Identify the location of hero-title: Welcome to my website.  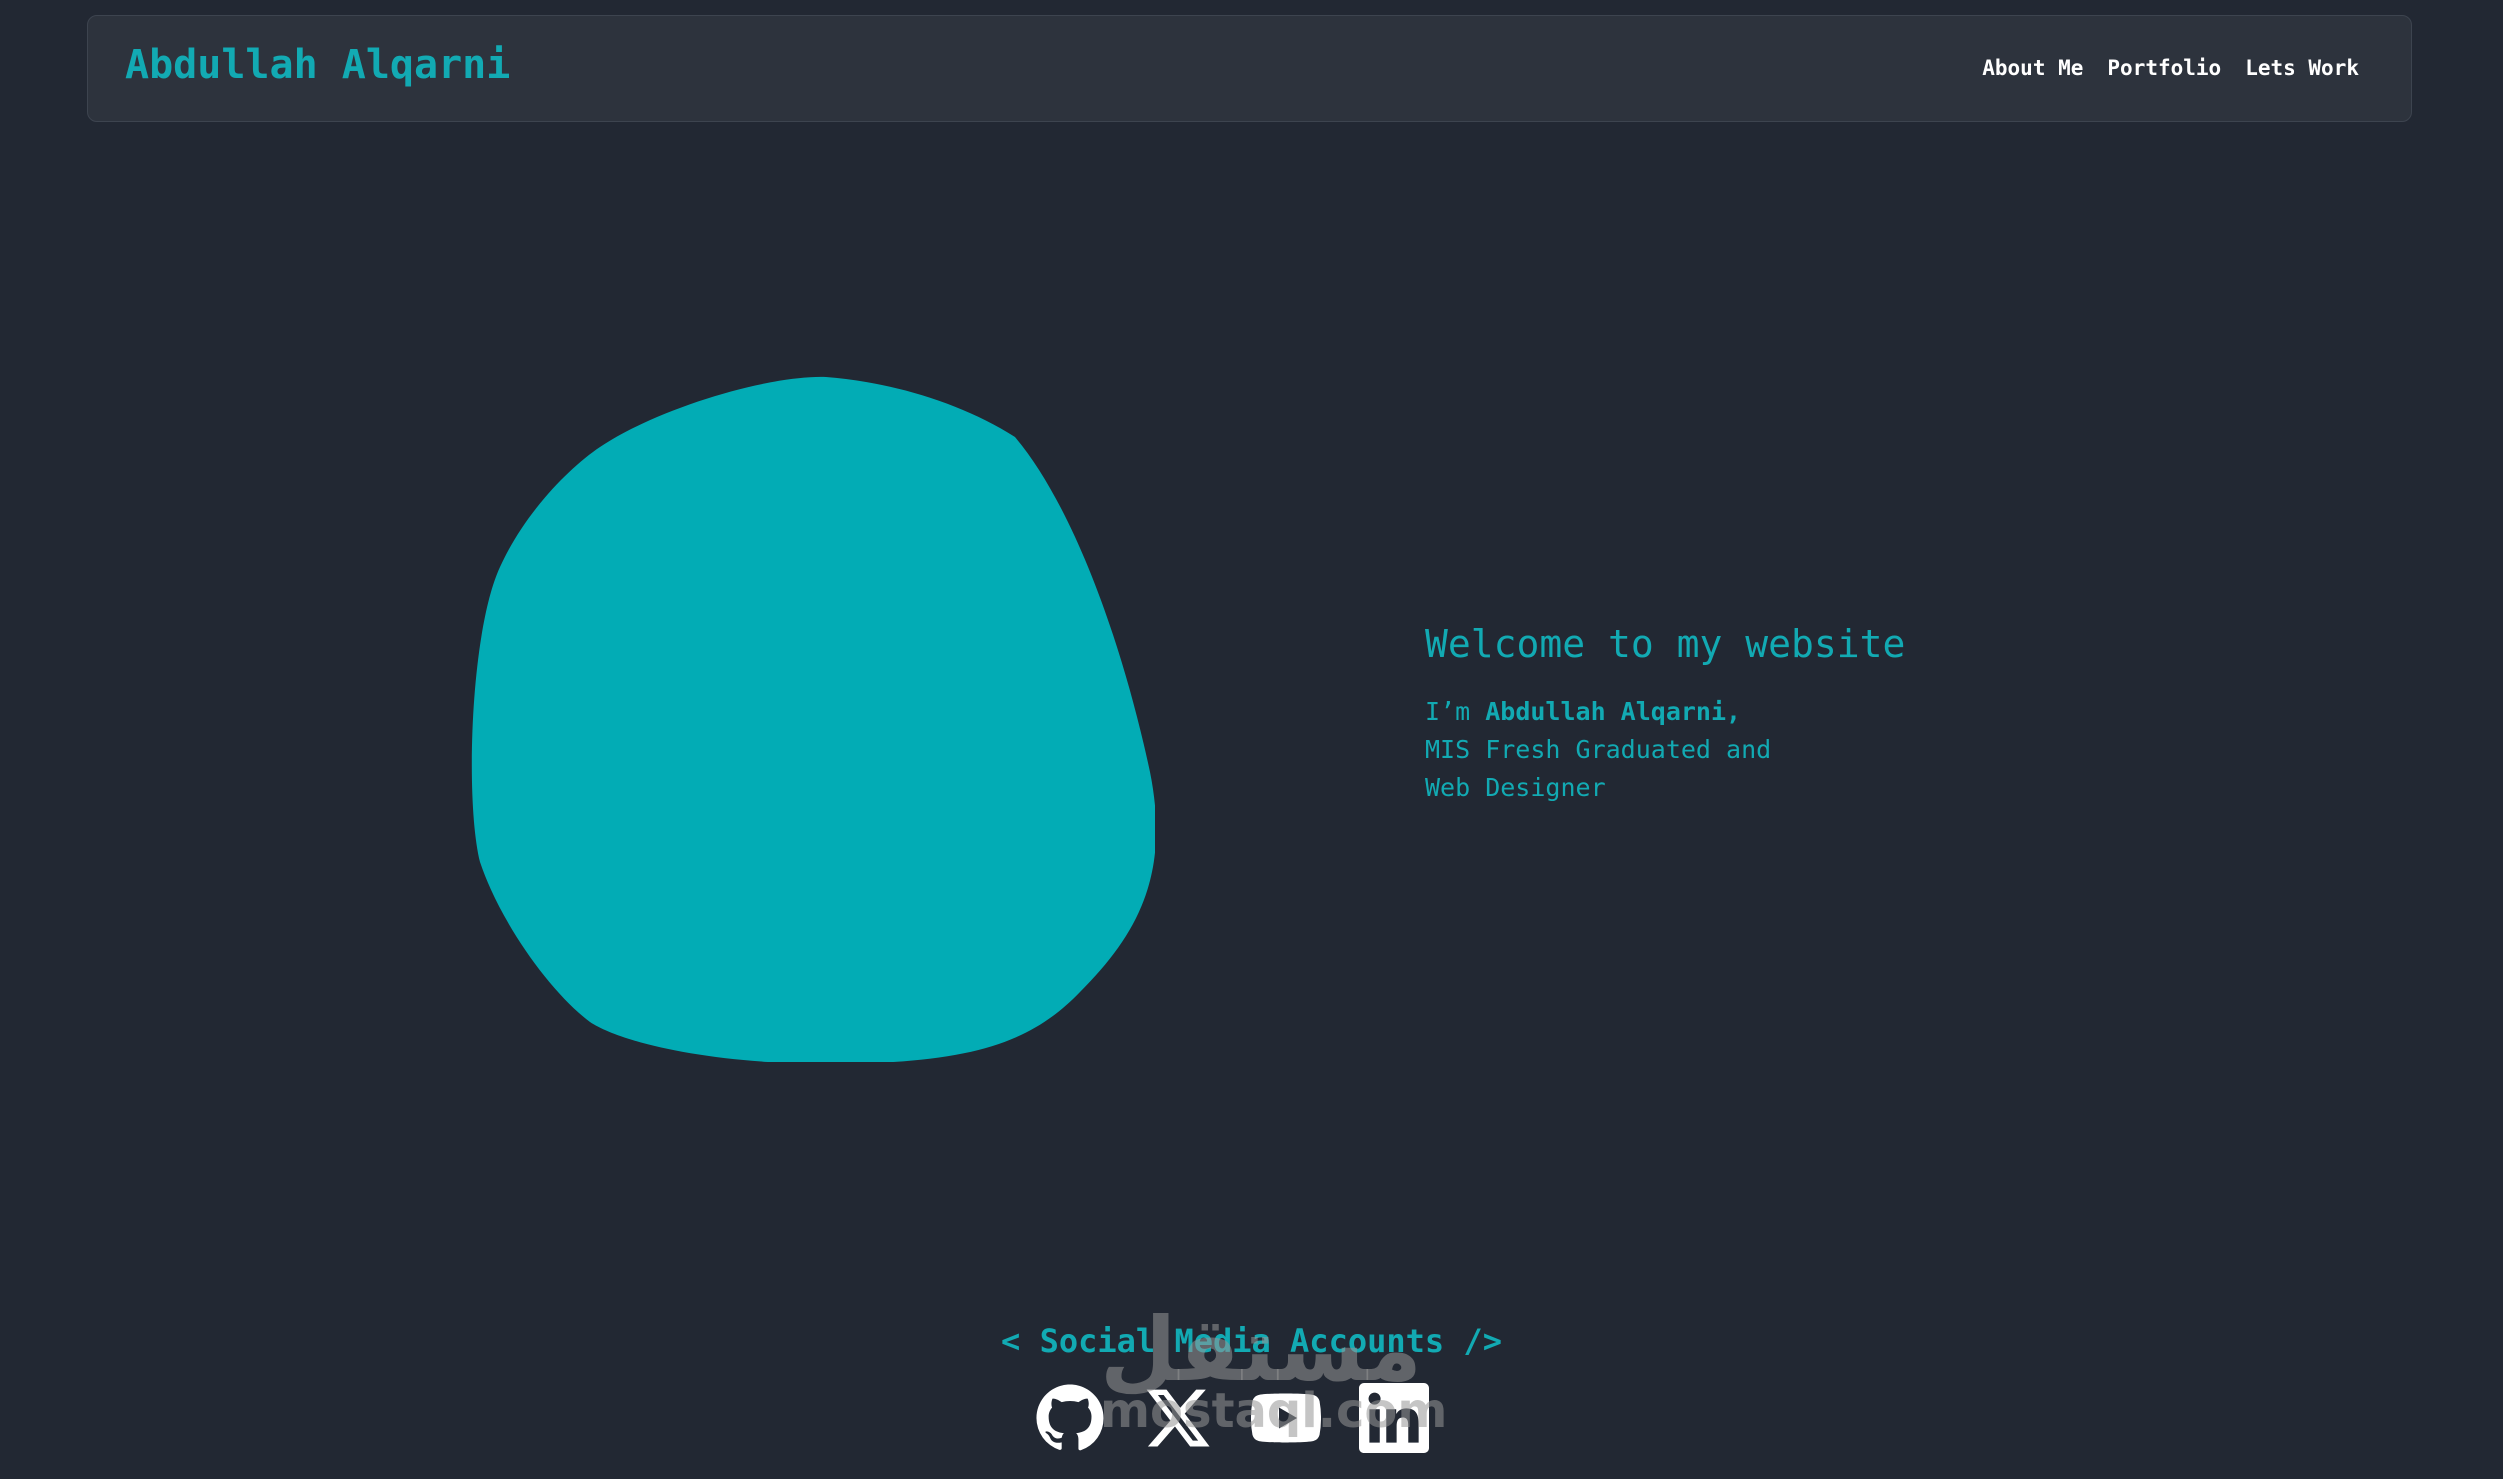
(1665, 644).